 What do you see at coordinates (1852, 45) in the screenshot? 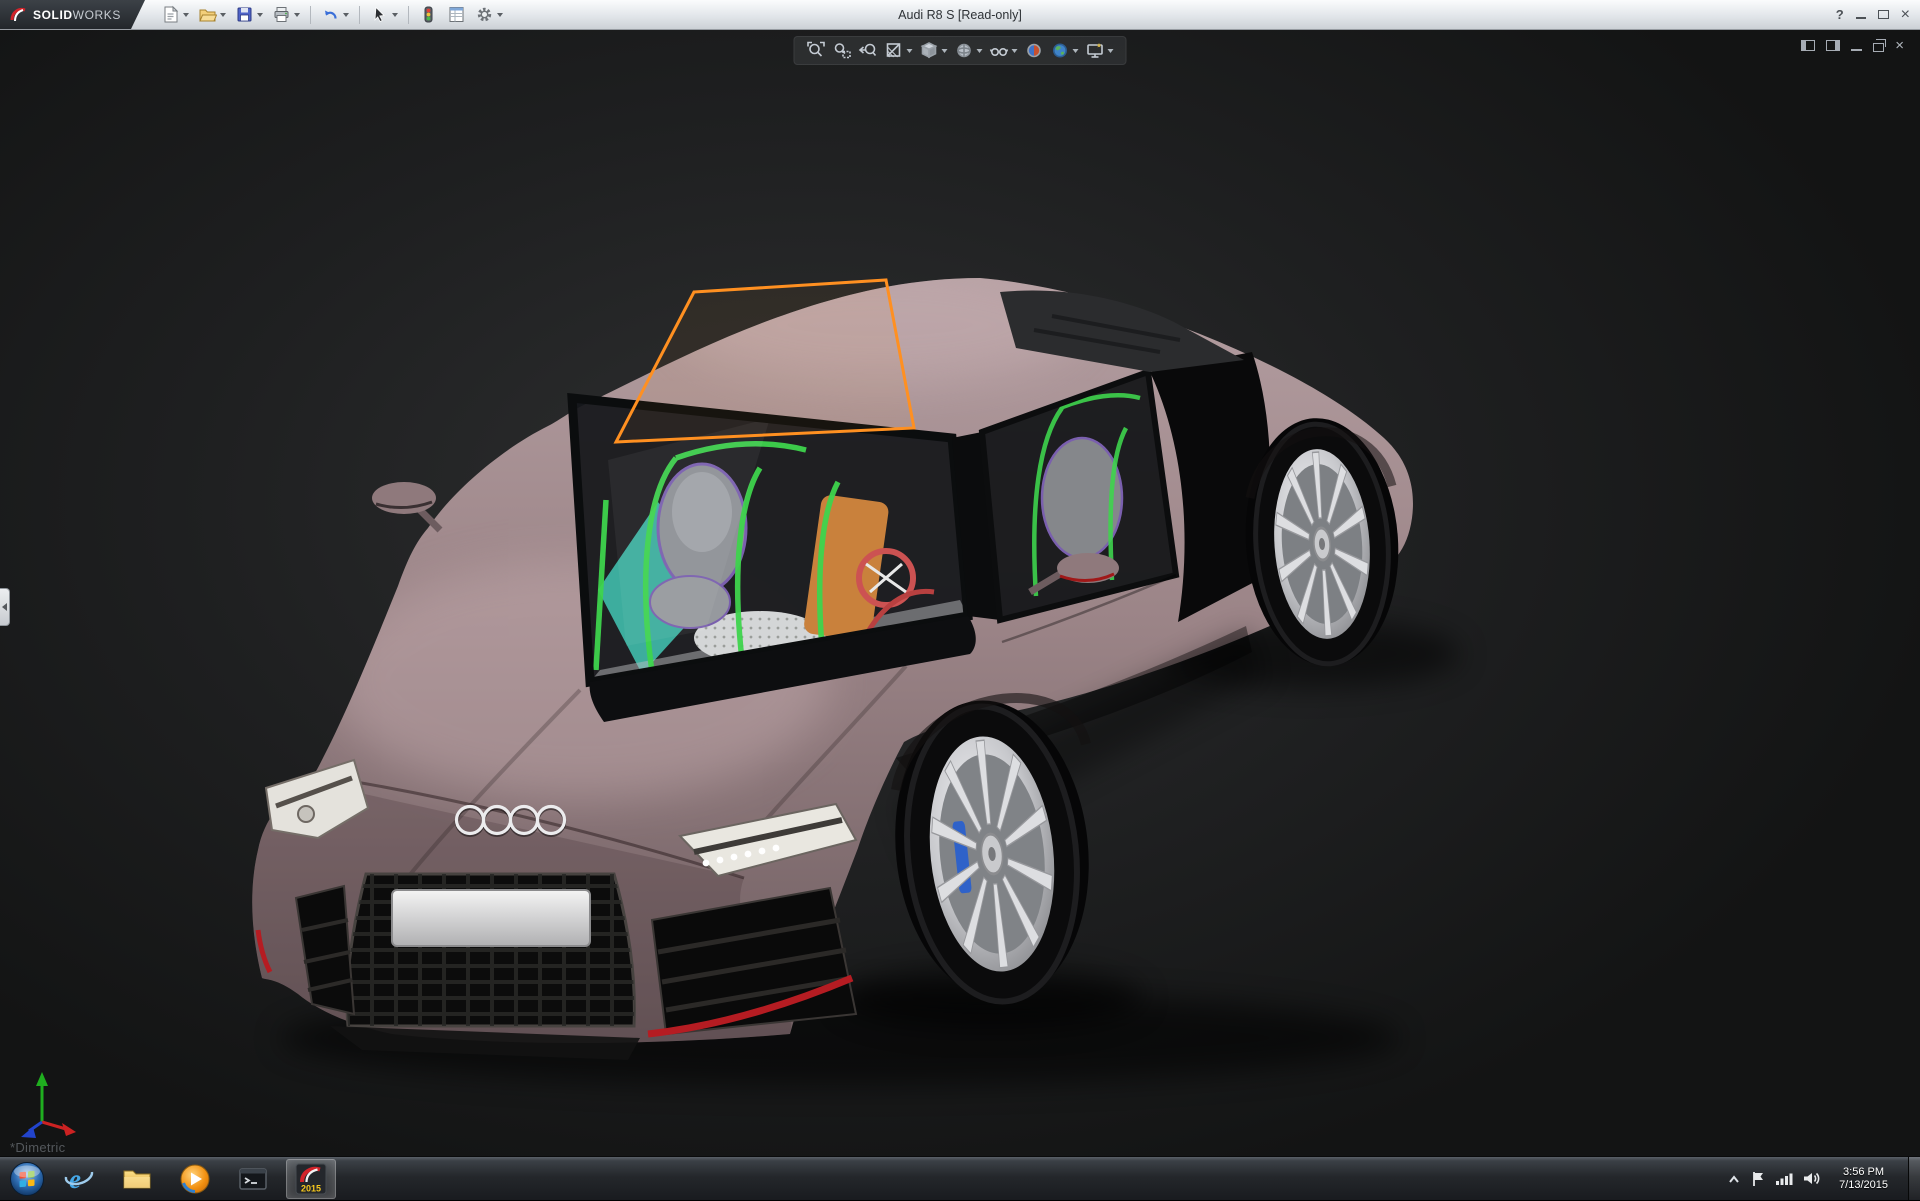
I see `document-window-controls: ×` at bounding box center [1852, 45].